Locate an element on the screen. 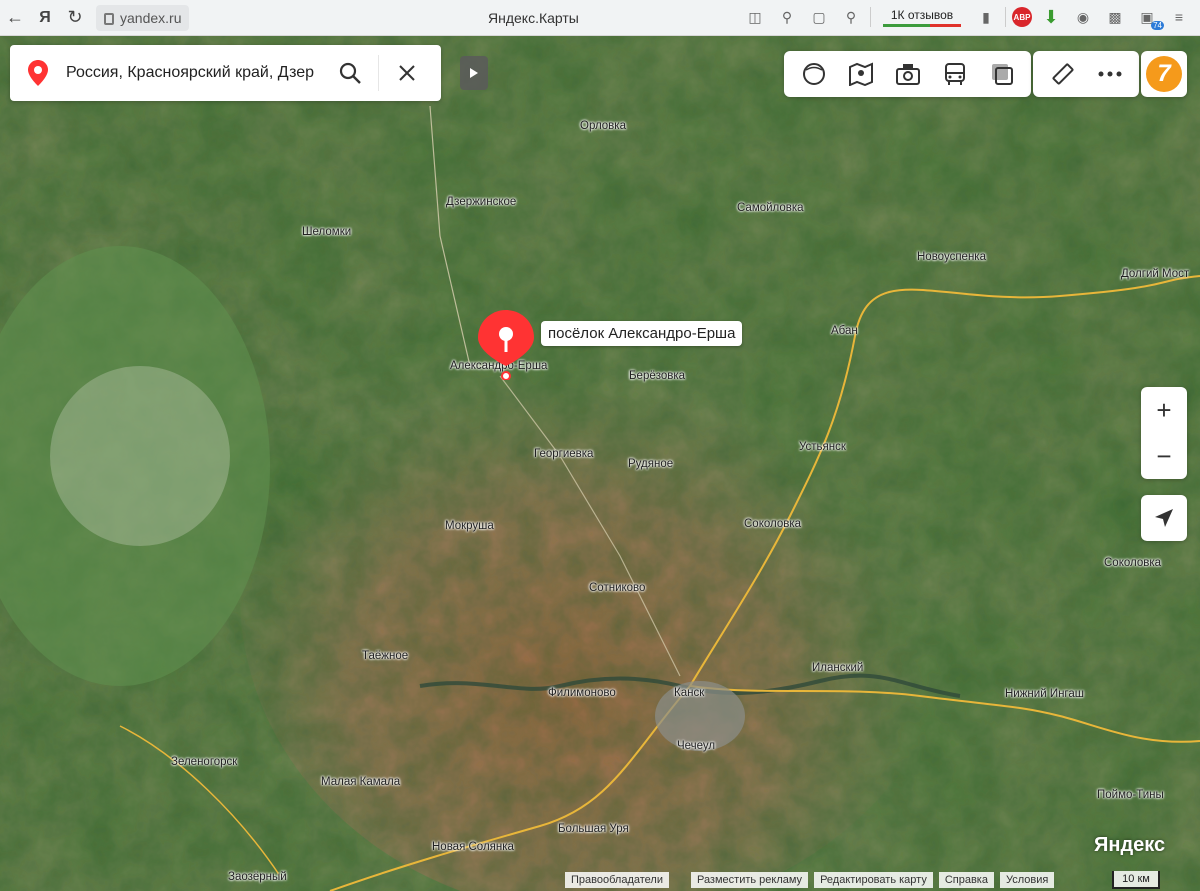  zoom-in-button: + is located at coordinates (1164, 410).